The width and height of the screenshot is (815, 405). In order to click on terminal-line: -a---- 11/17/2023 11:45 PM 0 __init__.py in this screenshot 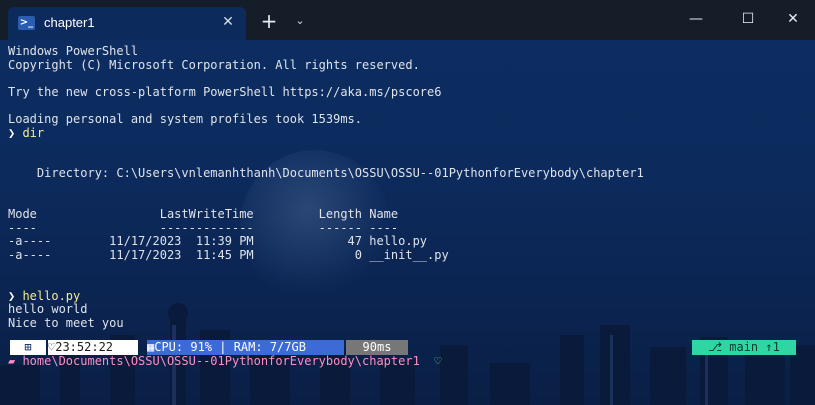, I will do `click(228, 254)`.